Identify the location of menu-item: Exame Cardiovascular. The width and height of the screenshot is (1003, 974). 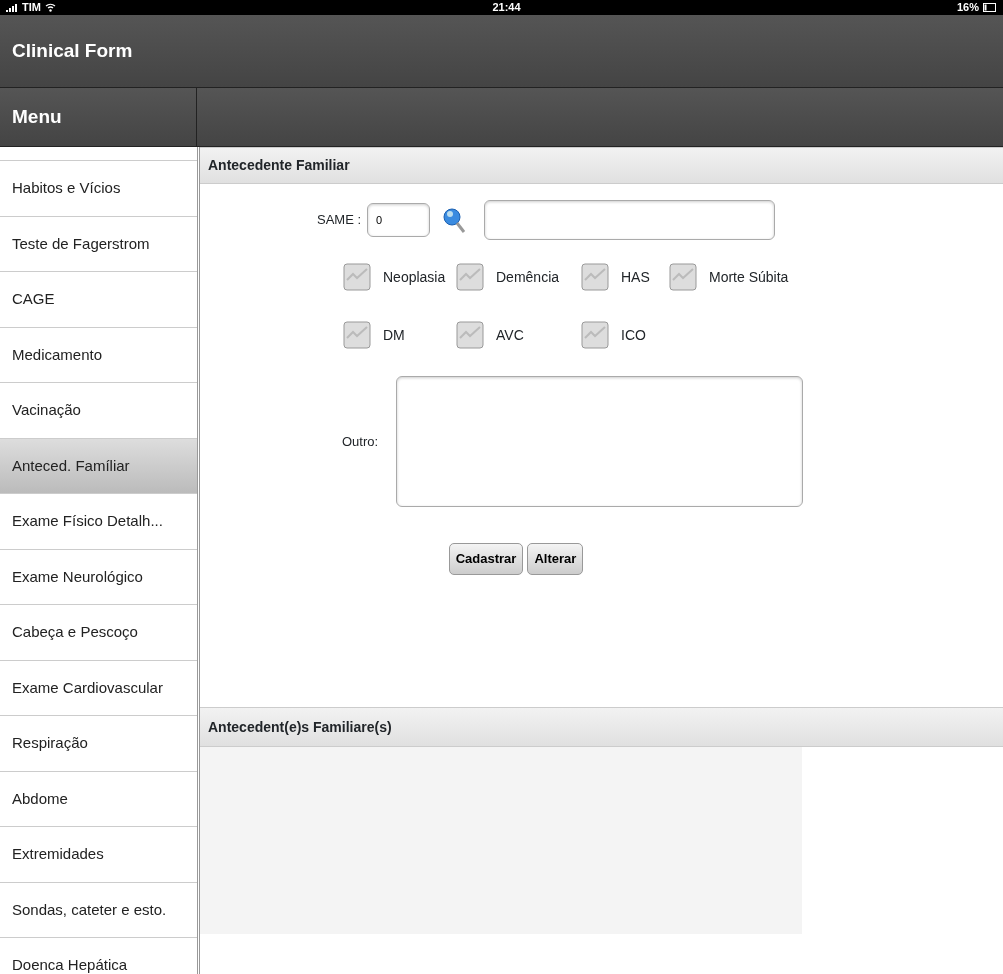
(98, 687).